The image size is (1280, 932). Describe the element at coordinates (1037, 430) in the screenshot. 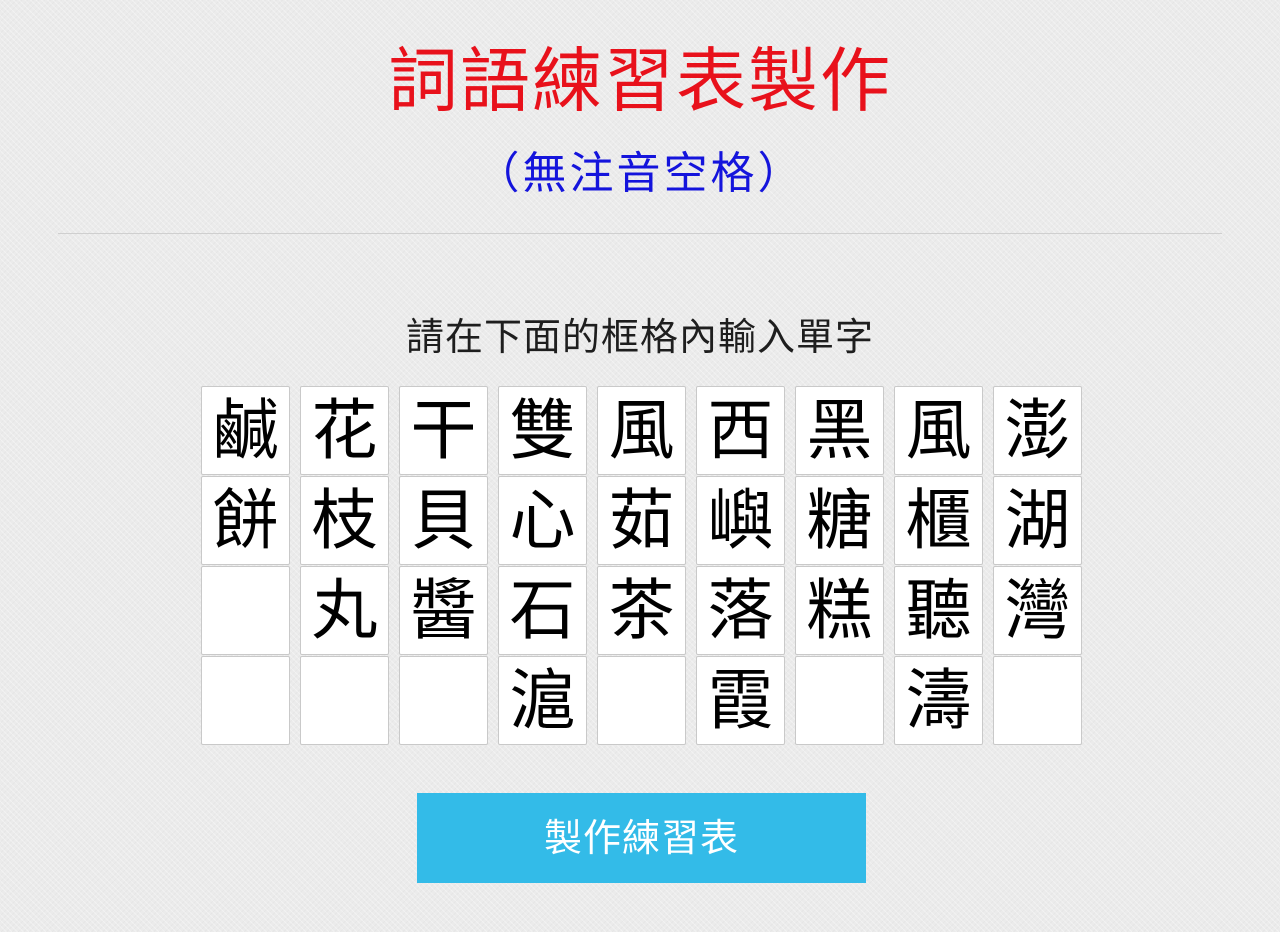

I see `char-cell: 澎` at that location.